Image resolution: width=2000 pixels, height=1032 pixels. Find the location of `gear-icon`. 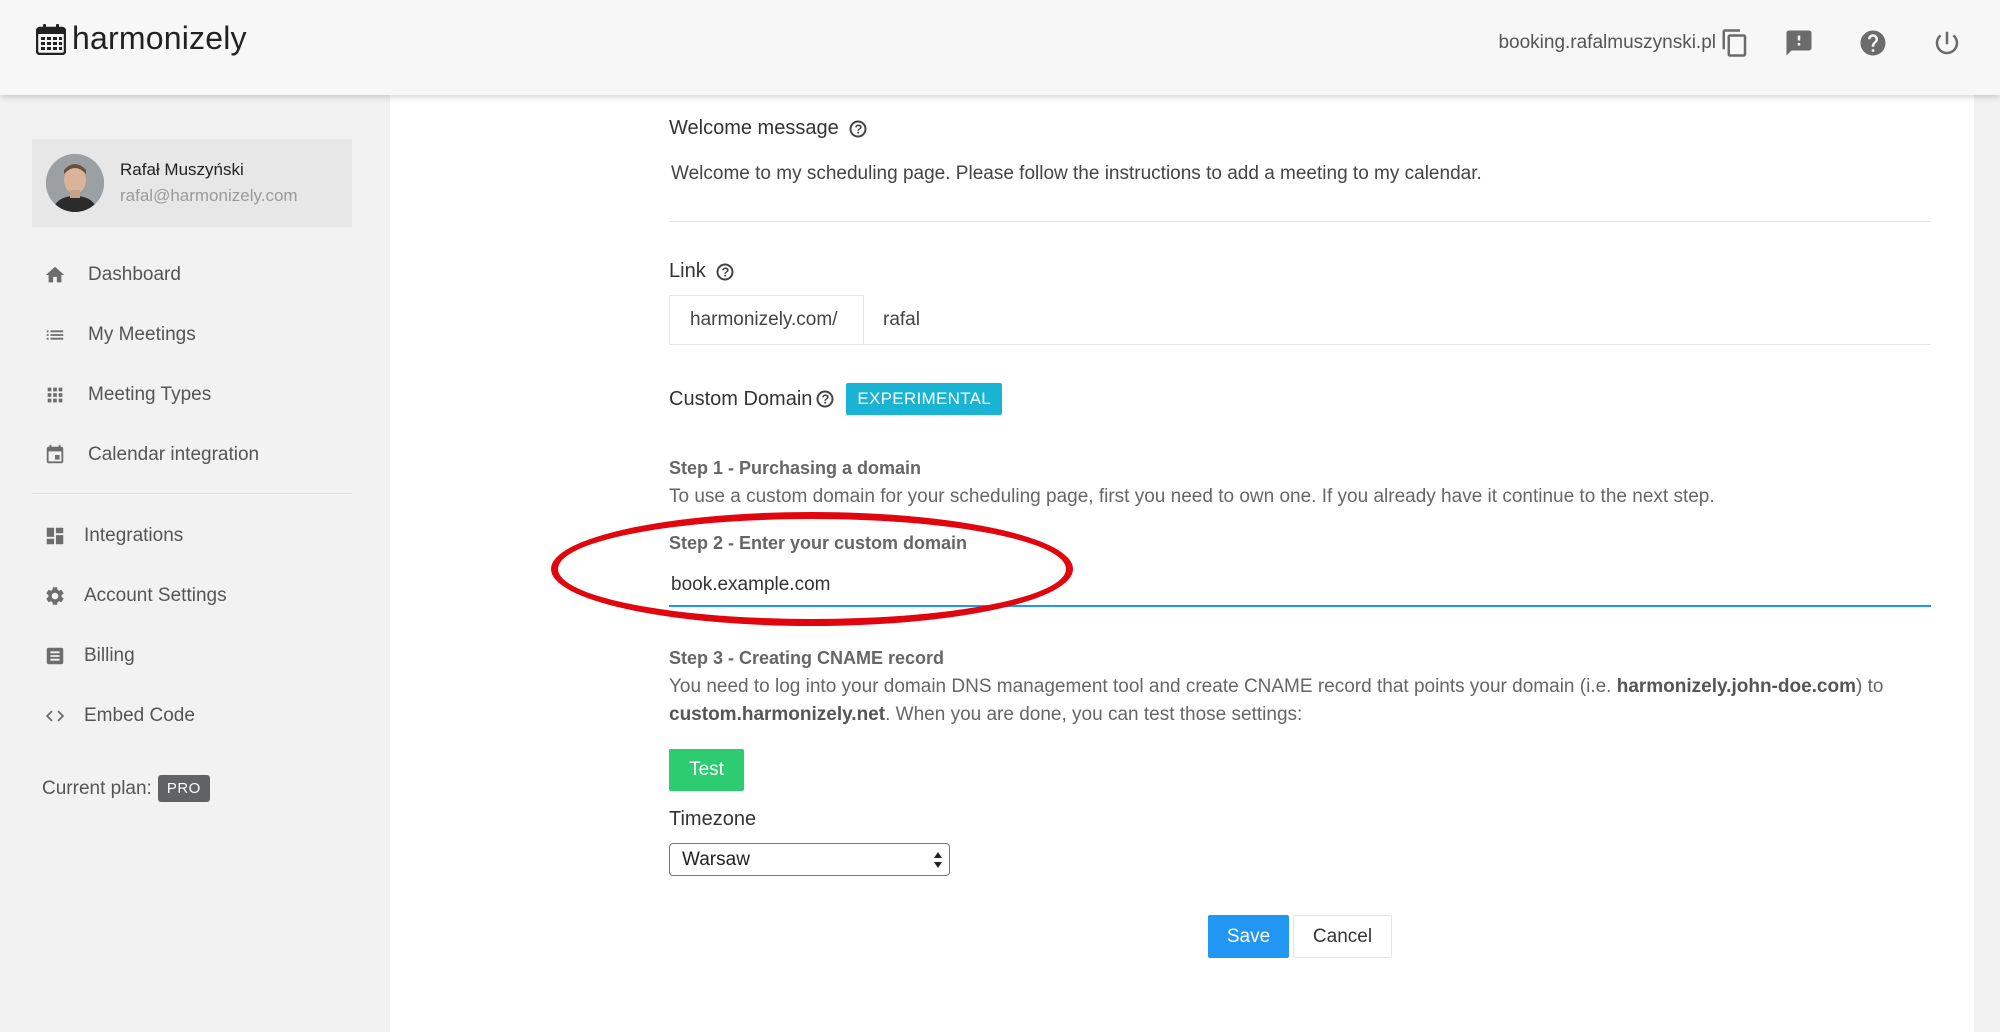

gear-icon is located at coordinates (55, 596).